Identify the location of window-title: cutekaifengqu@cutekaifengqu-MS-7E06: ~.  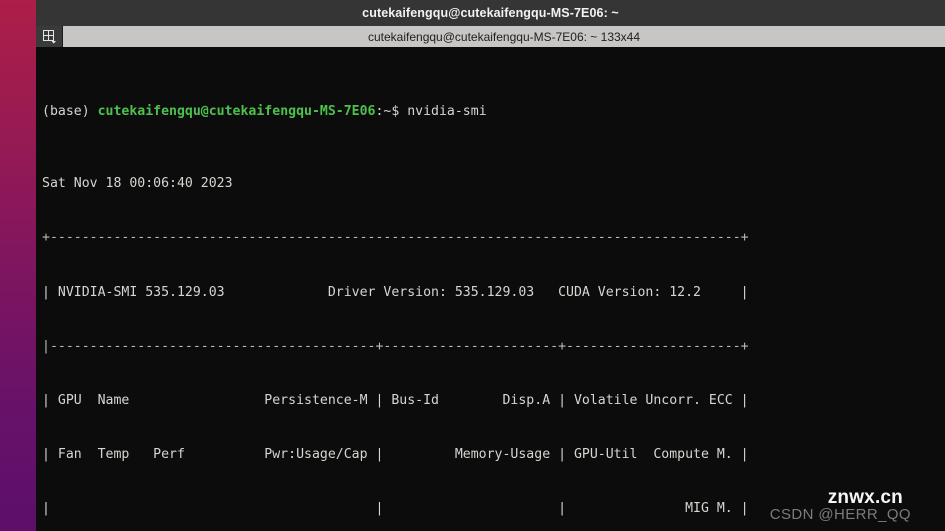
(490, 13).